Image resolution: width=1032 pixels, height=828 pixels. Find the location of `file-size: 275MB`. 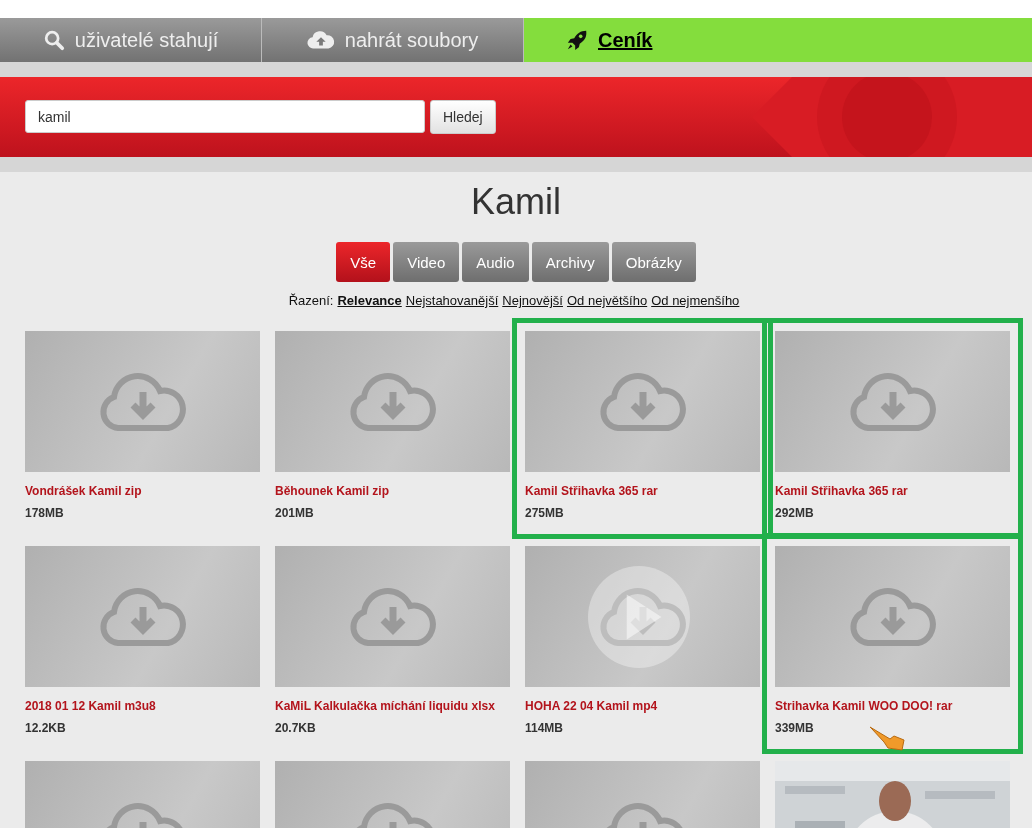

file-size: 275MB is located at coordinates (545, 513).